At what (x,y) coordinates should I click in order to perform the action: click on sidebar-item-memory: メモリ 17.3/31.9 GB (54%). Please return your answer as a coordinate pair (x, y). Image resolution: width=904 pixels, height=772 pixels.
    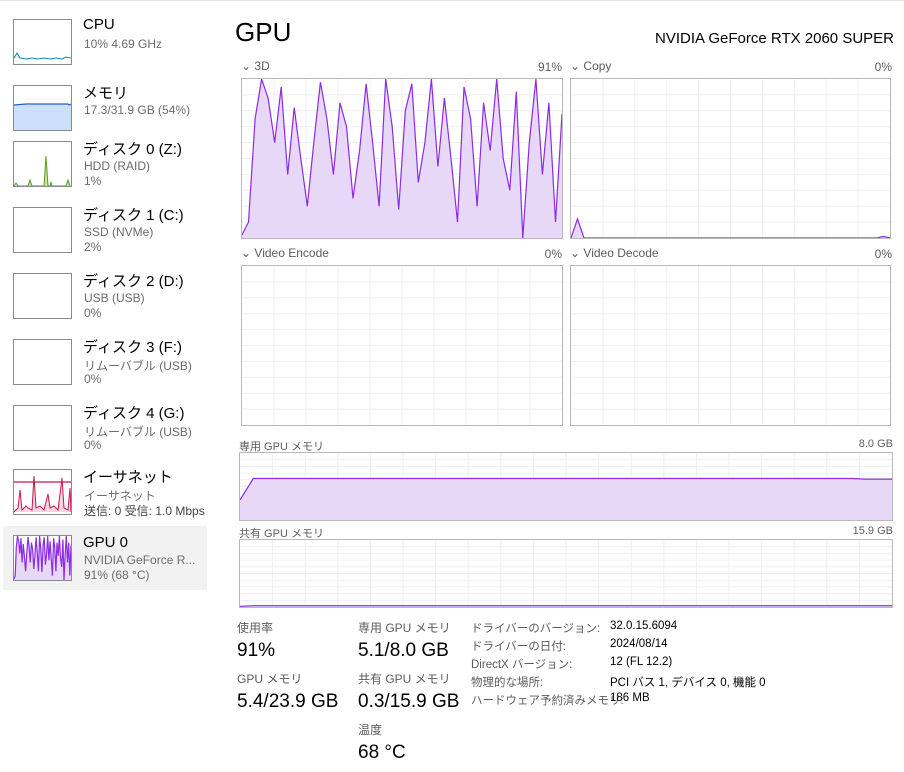
    Looking at the image, I should click on (105, 114).